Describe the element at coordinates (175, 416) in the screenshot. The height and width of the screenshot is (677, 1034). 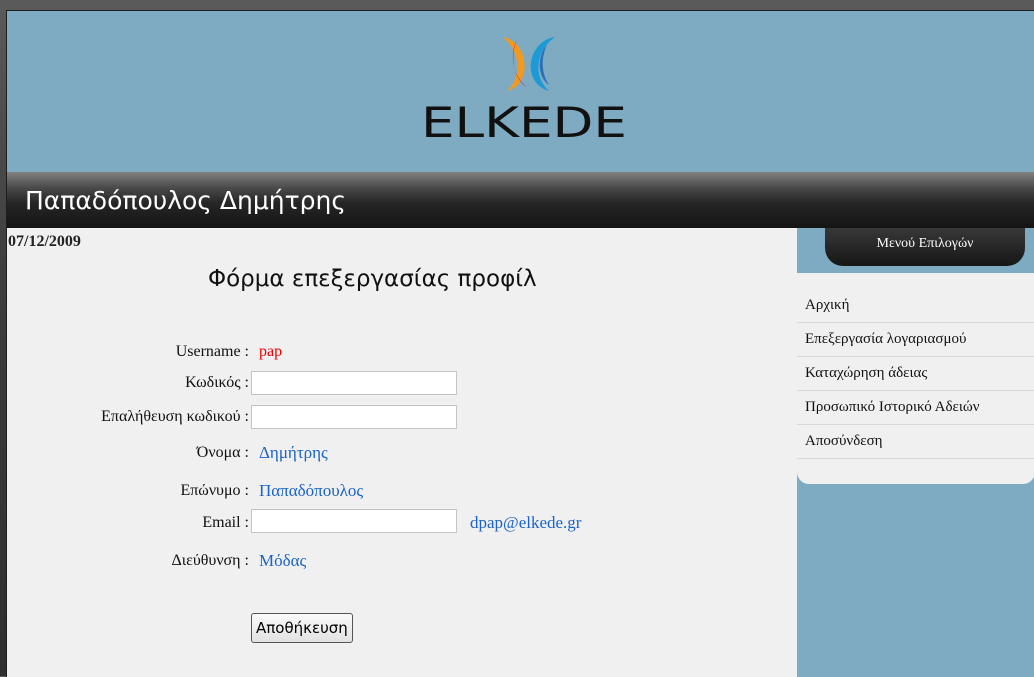
I see `confirm-password-label: Επαλήθευση κωδικού :` at that location.